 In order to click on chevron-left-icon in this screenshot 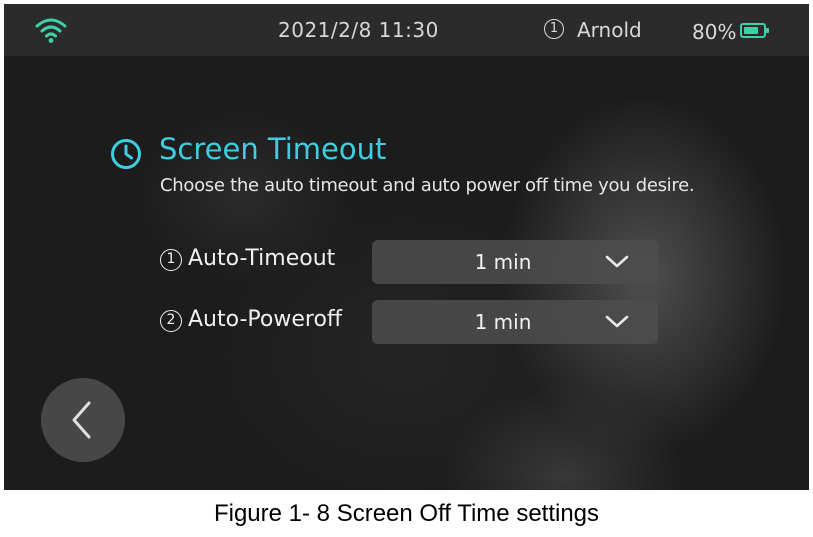, I will do `click(81, 420)`.